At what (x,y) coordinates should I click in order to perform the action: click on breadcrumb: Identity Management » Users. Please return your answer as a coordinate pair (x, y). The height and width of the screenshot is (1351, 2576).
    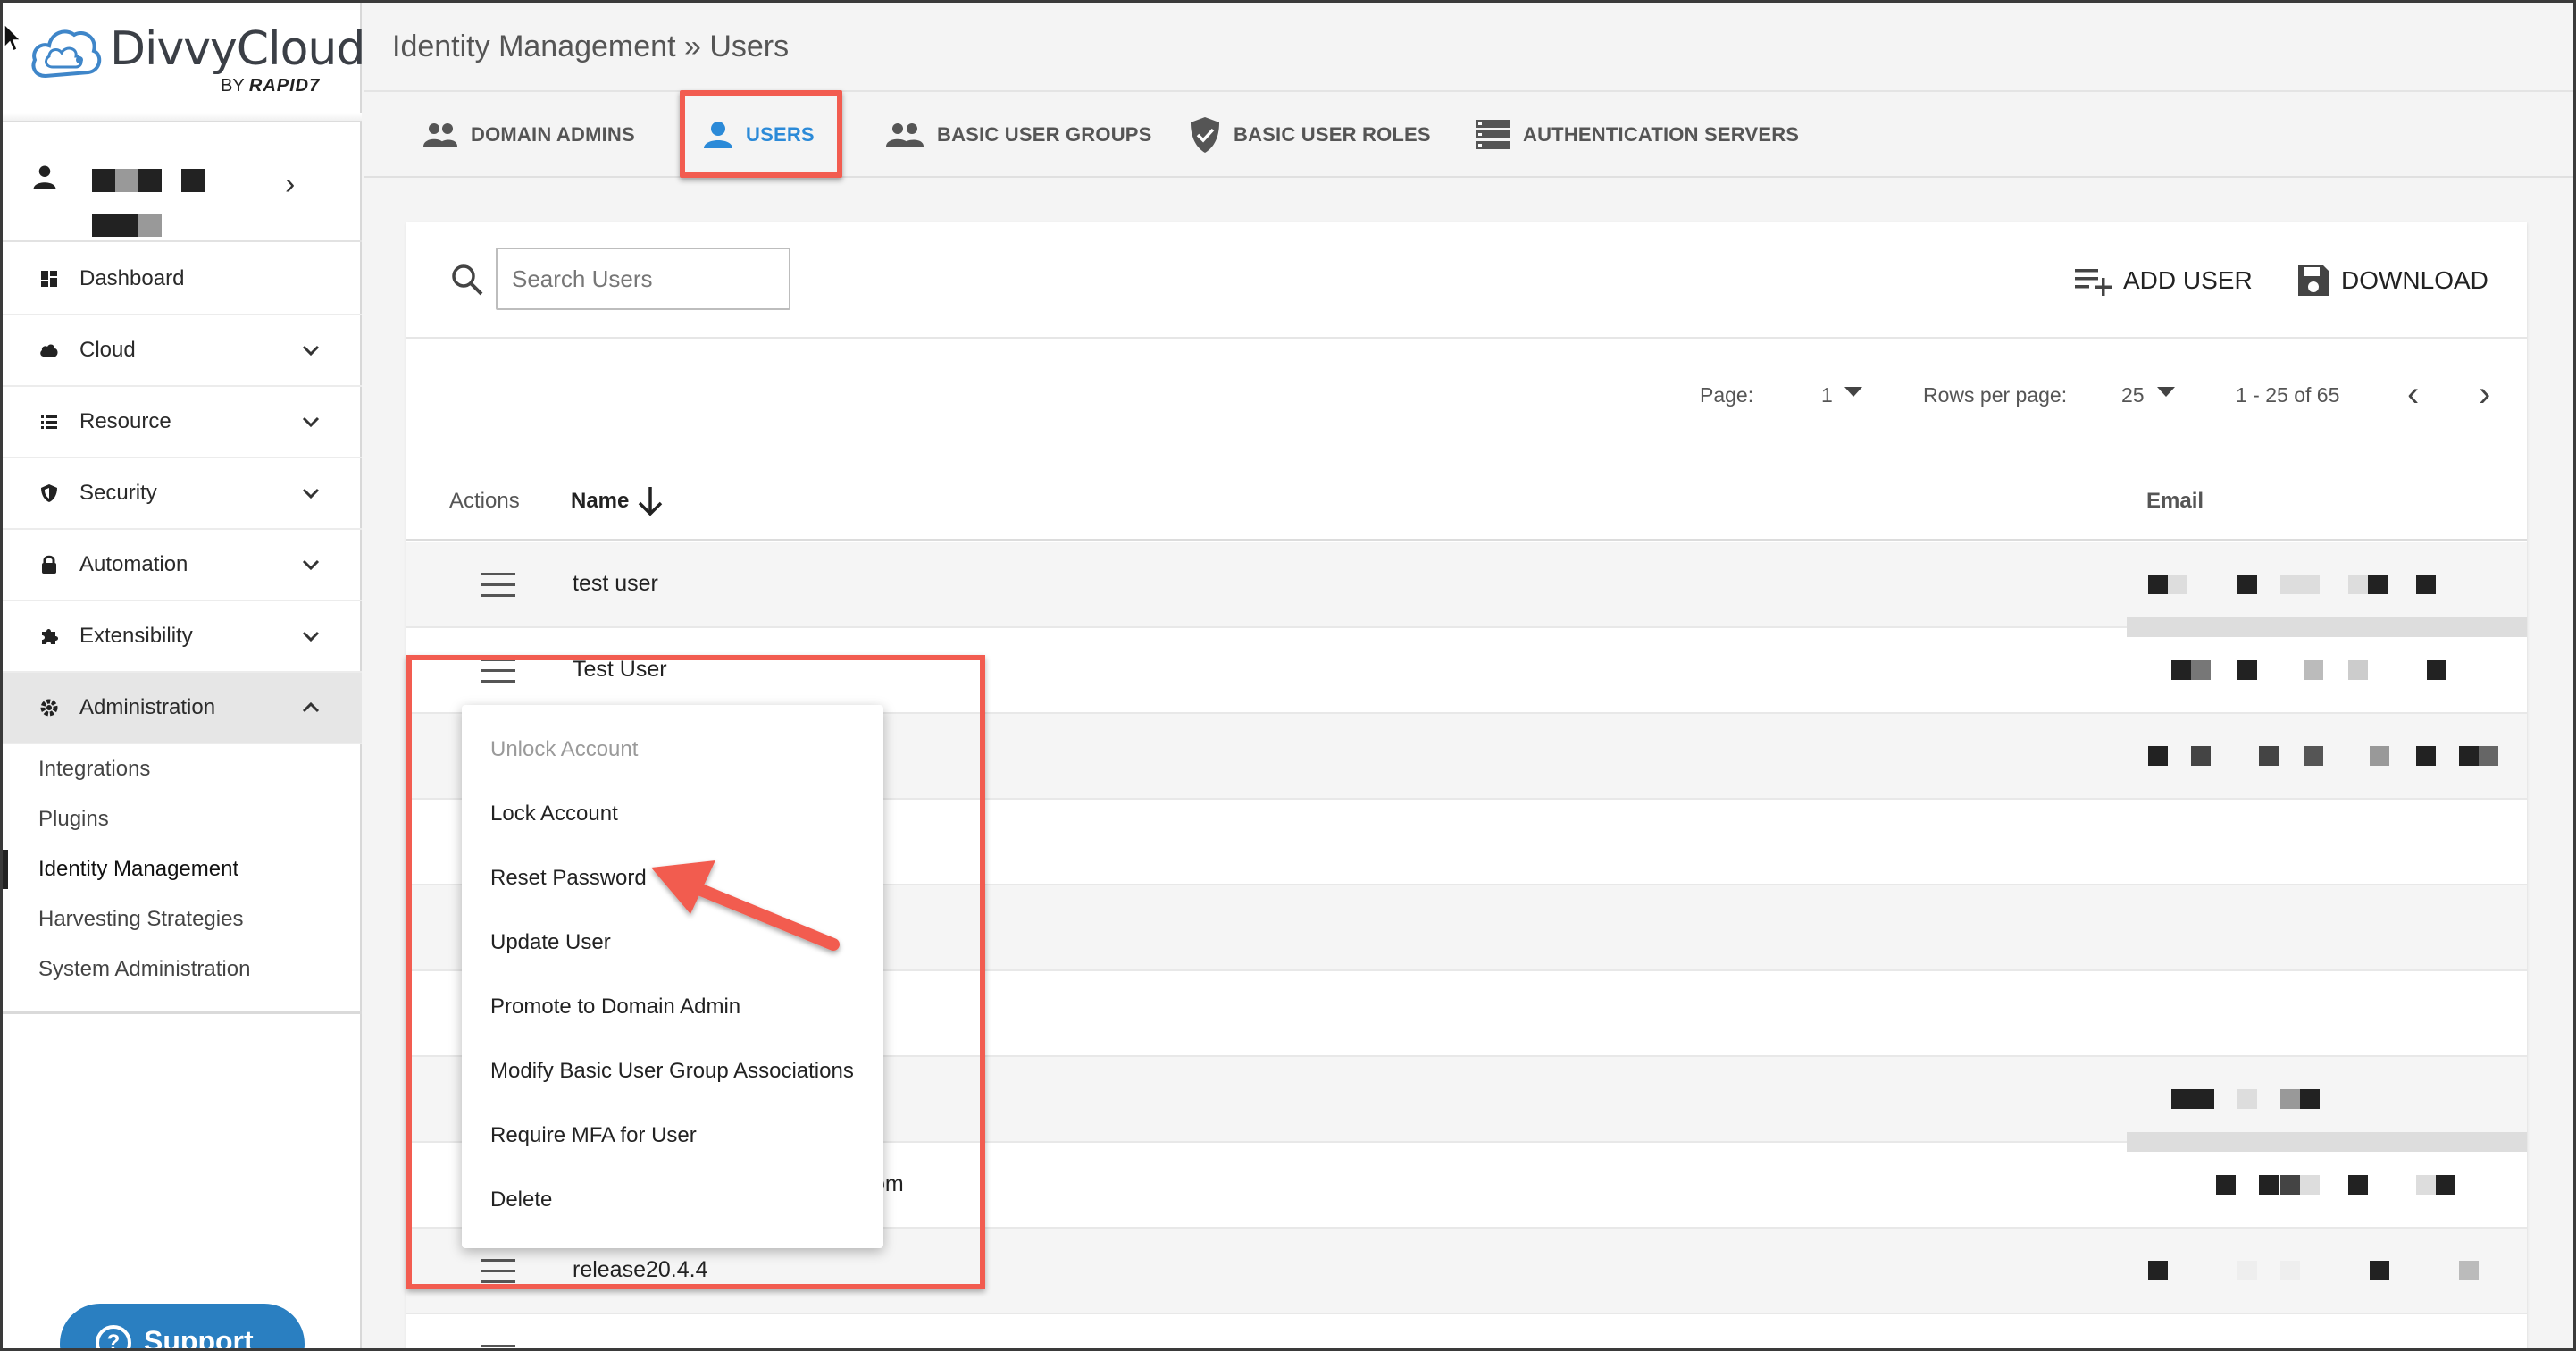
    Looking at the image, I should click on (591, 46).